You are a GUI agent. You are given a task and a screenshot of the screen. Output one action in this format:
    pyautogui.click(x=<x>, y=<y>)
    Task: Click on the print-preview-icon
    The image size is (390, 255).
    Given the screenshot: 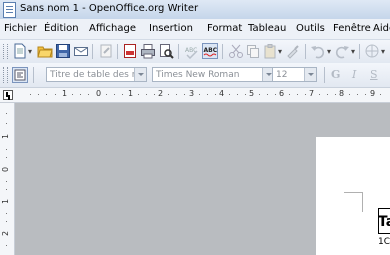 What is the action you would take?
    pyautogui.click(x=166, y=51)
    